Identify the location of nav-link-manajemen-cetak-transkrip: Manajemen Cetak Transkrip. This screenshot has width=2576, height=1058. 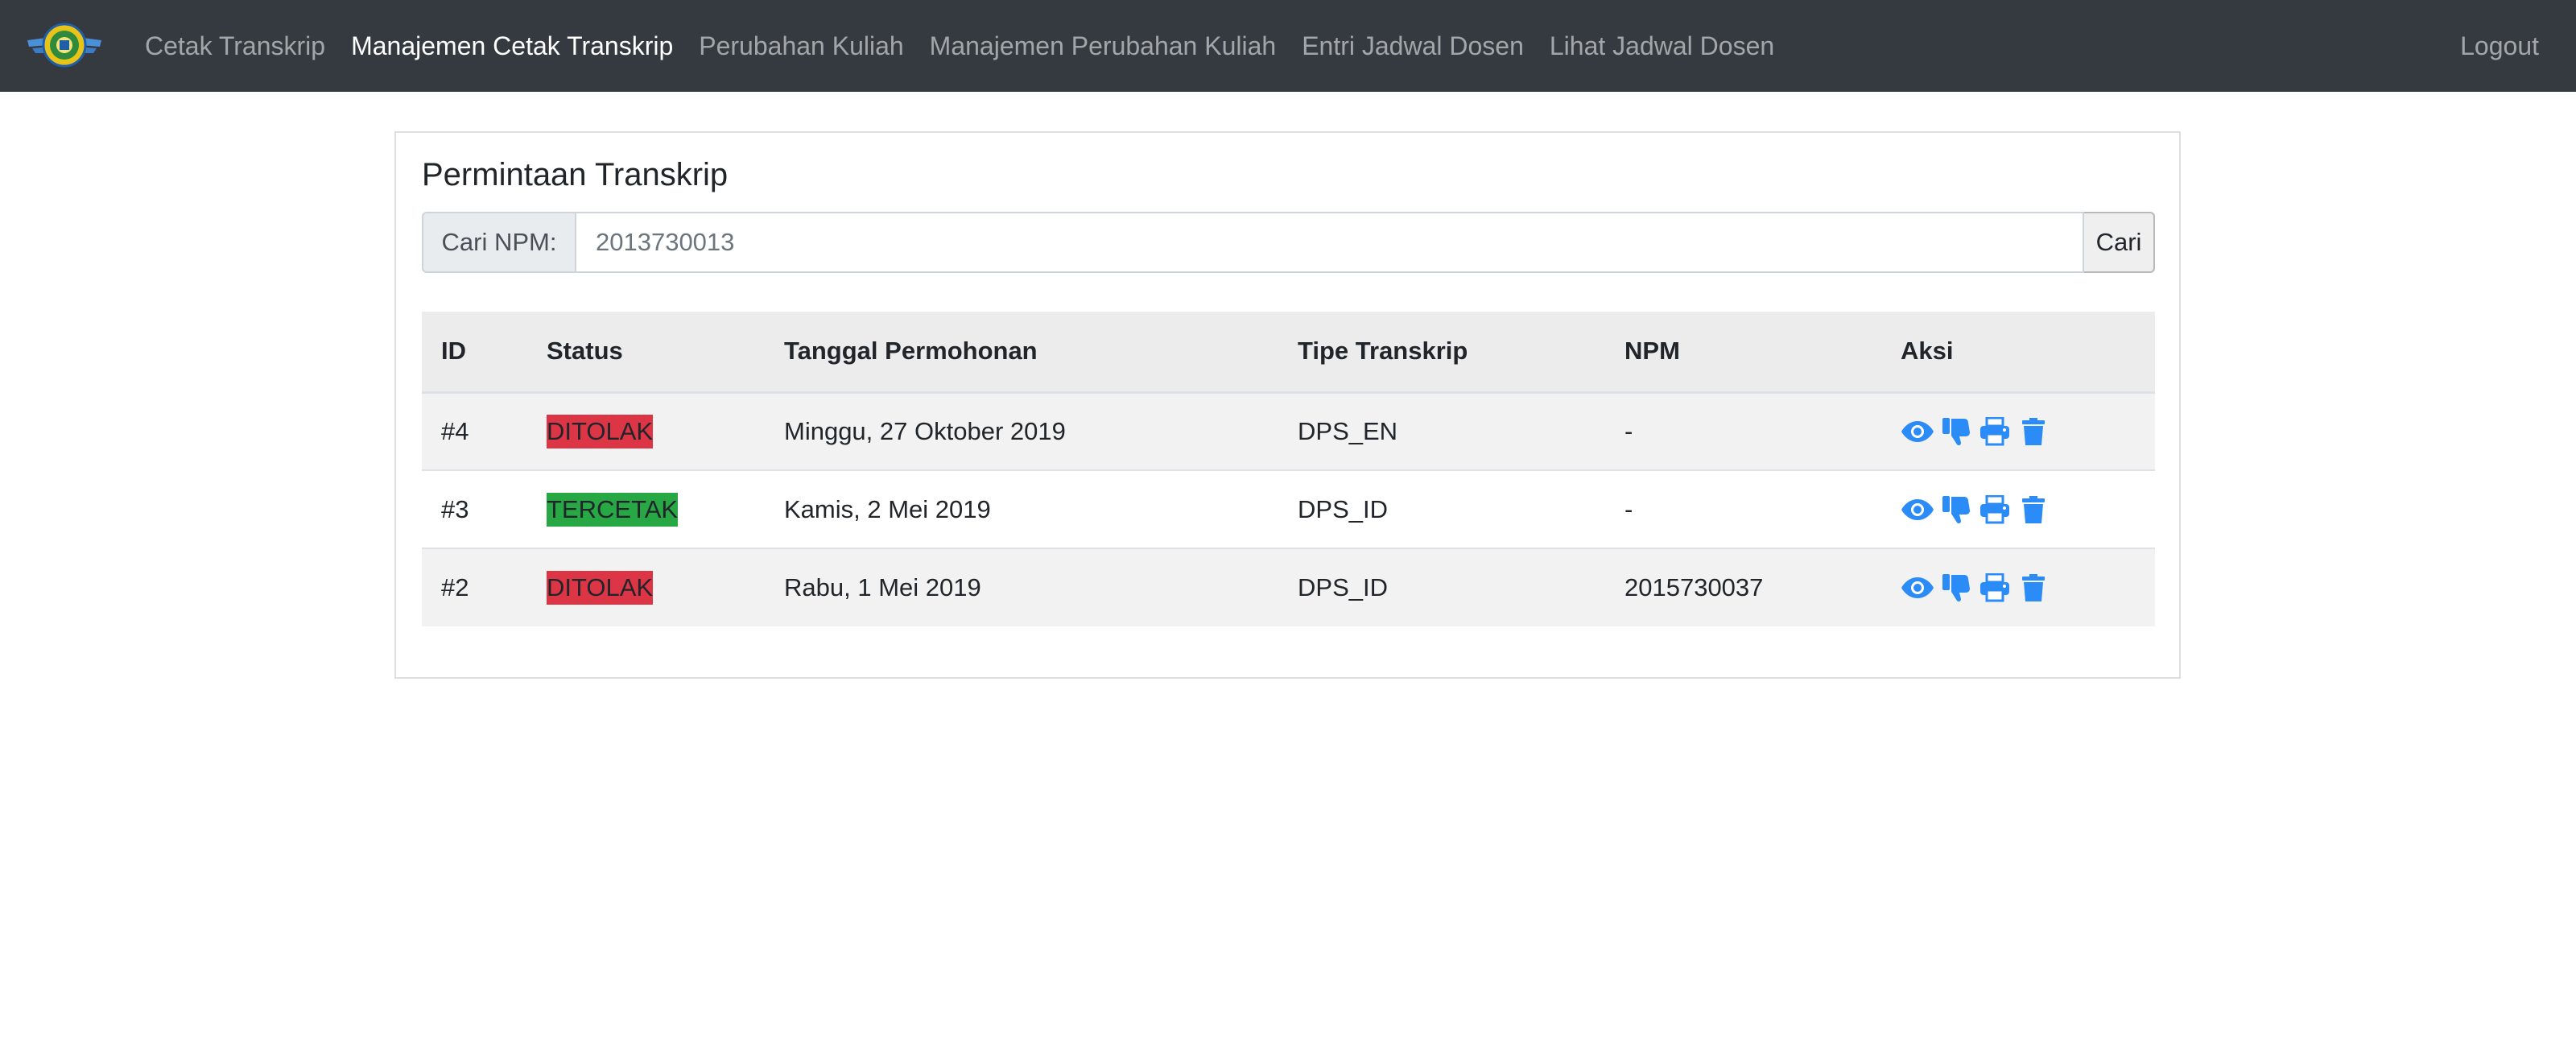
(512, 46).